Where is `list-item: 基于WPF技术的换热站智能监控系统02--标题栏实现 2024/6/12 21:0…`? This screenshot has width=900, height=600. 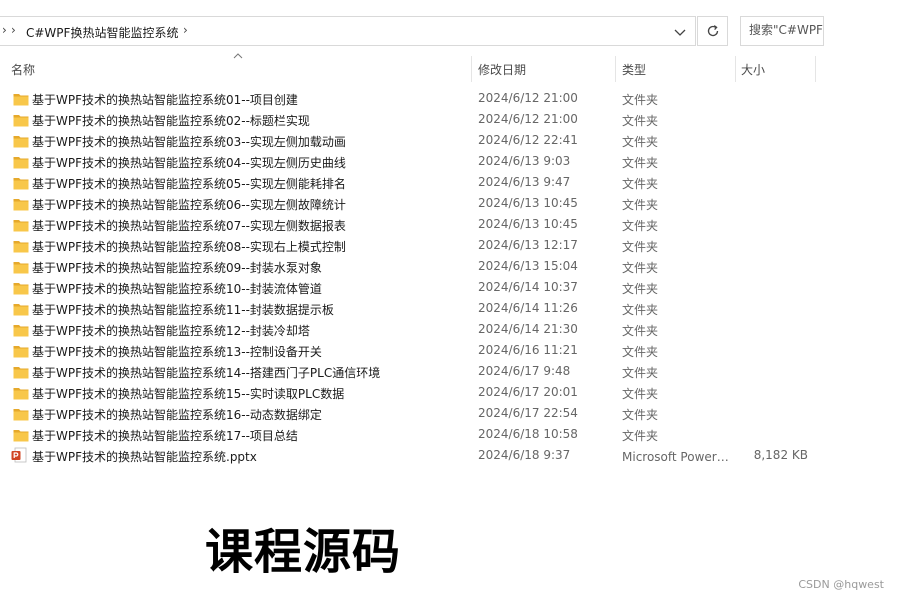 list-item: 基于WPF技术的换热站智能监控系统02--标题栏实现 2024/6/12 21:0… is located at coordinates (408, 119).